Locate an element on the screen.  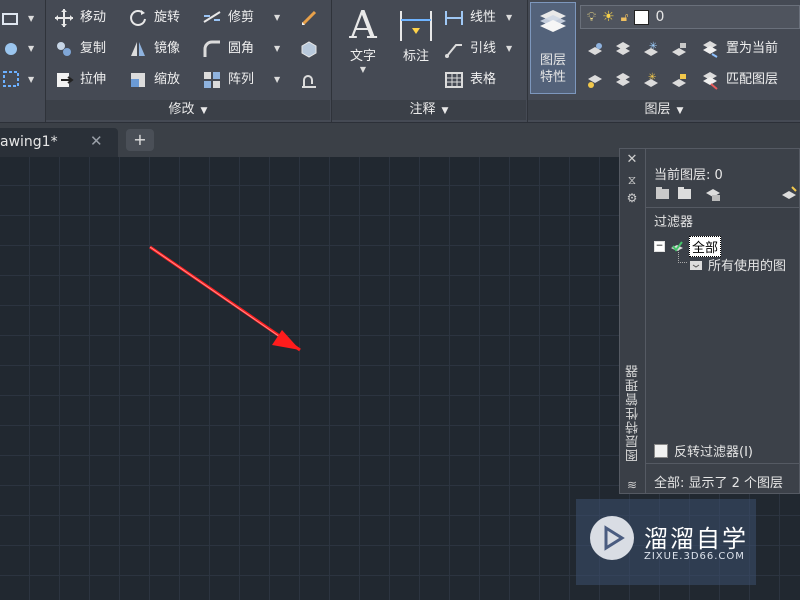
new-tab-button: + is located at coordinates (140, 140).